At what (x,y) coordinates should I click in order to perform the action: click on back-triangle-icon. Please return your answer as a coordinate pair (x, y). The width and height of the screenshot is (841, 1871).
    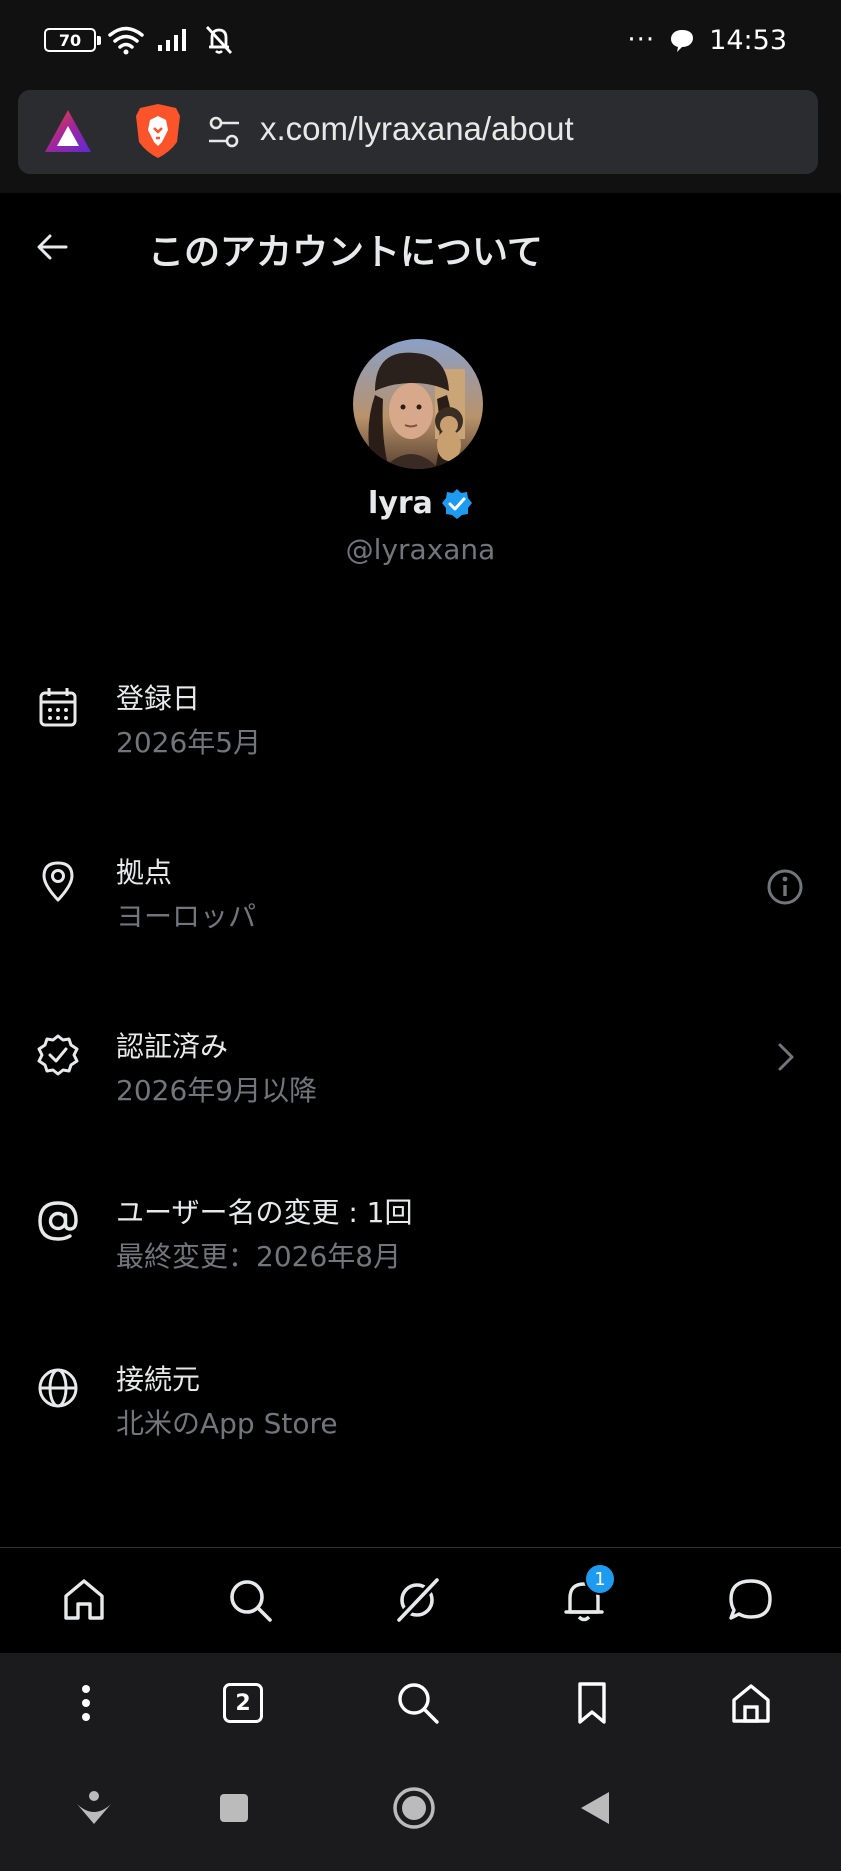
    Looking at the image, I should click on (595, 1808).